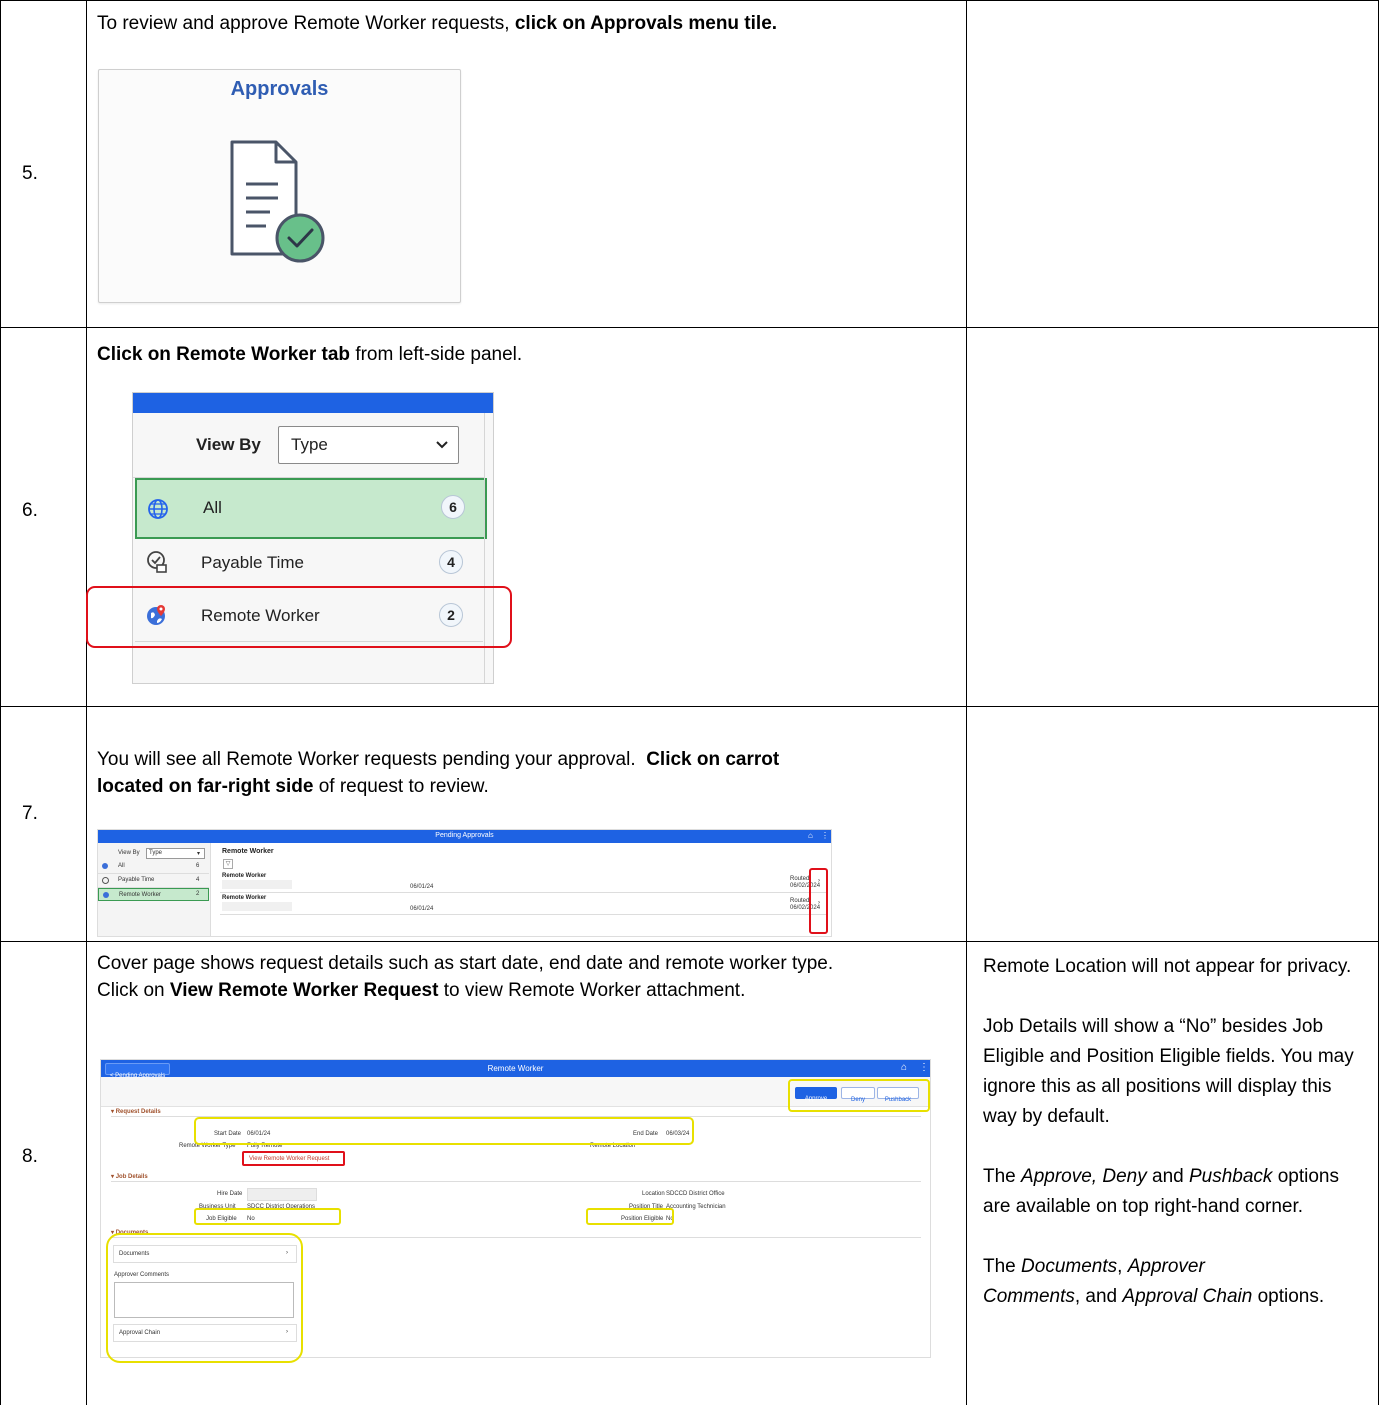  Describe the element at coordinates (311, 508) in the screenshot. I see `side-item-all: All 6` at that location.